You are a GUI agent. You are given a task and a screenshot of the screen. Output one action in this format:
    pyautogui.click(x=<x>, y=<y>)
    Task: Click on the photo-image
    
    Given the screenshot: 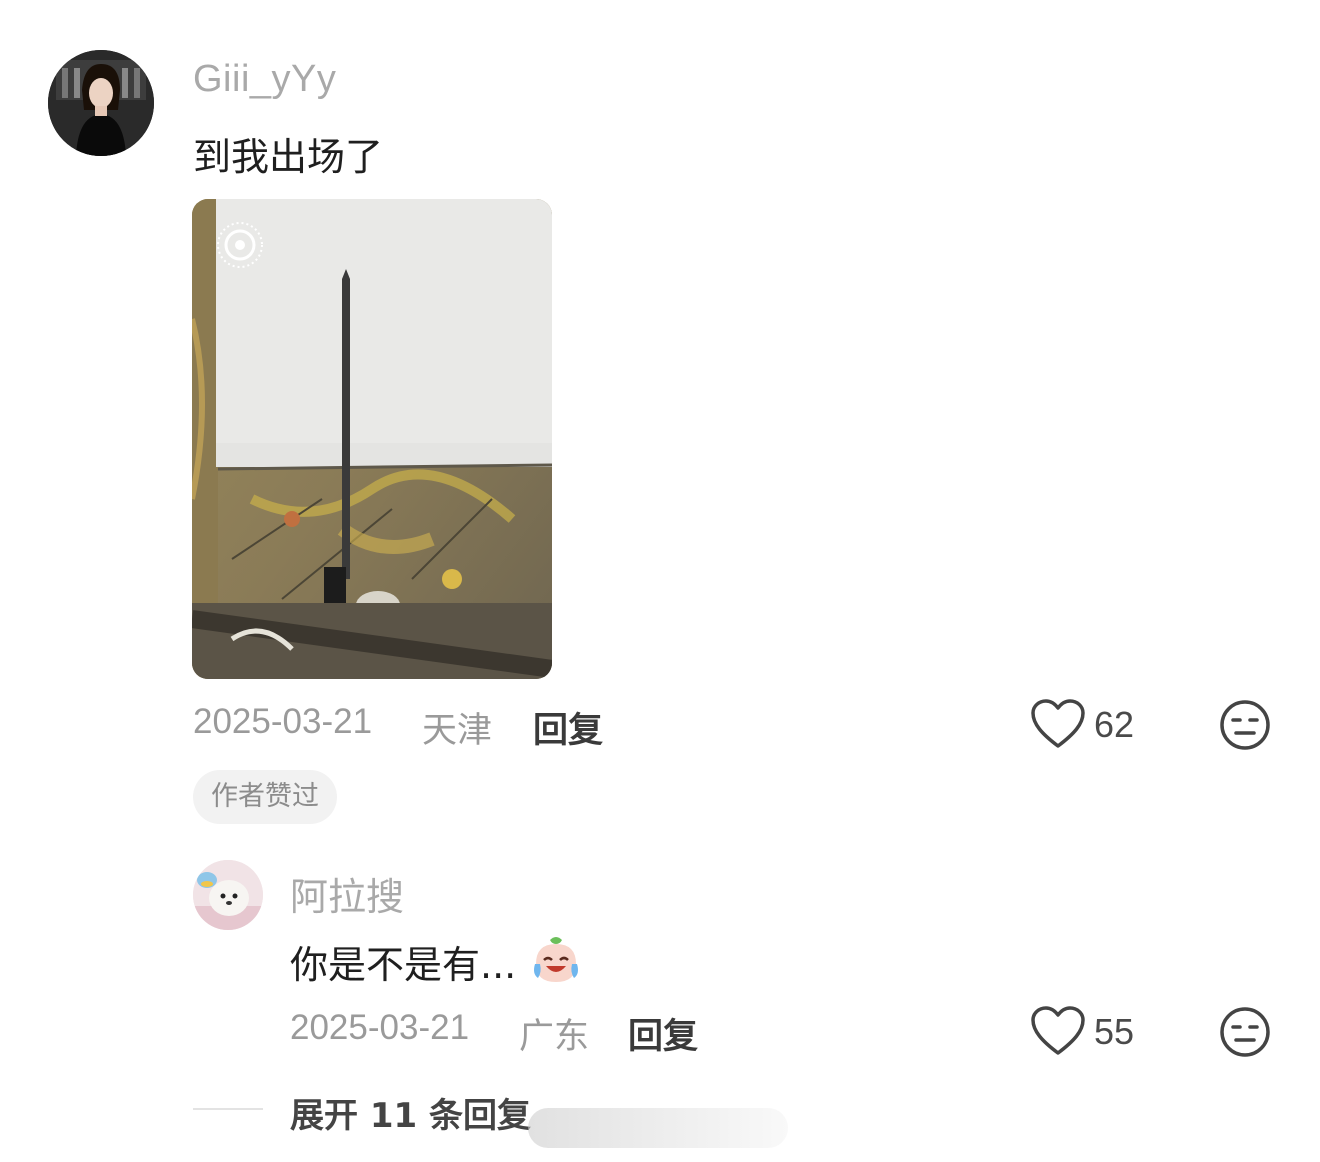 What is the action you would take?
    pyautogui.click(x=372, y=439)
    